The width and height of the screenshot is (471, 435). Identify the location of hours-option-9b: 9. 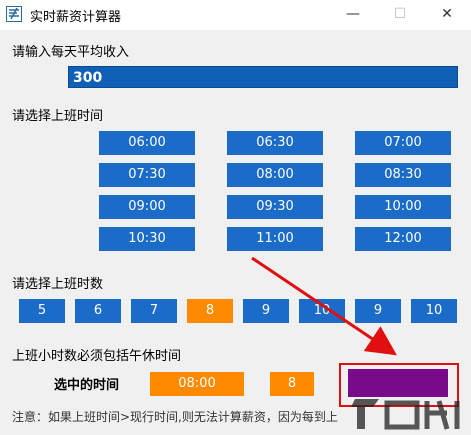
(378, 311).